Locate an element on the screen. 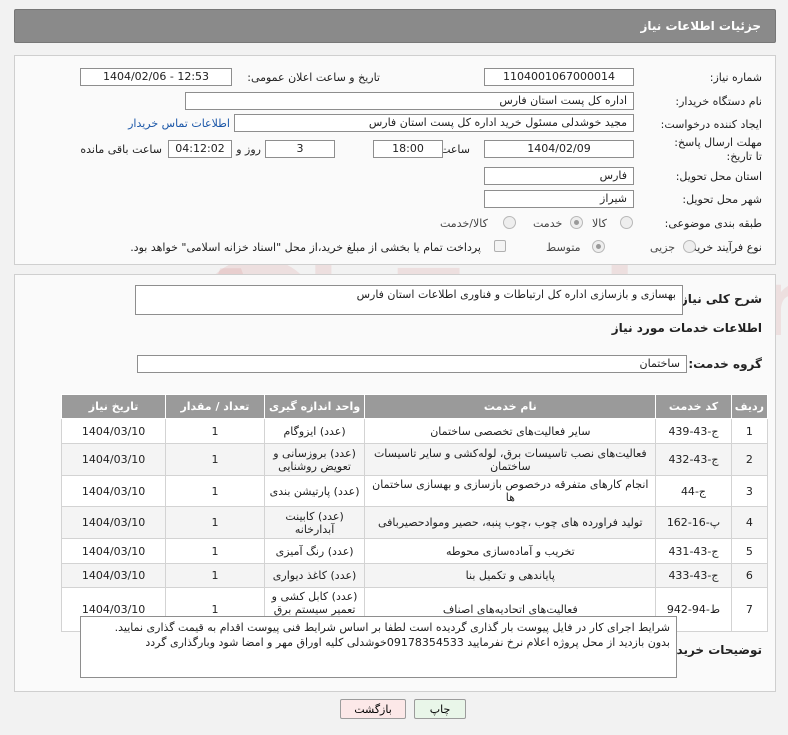 The width and height of the screenshot is (788, 735). col-header-service-code: کد خدمت is located at coordinates (693, 406).